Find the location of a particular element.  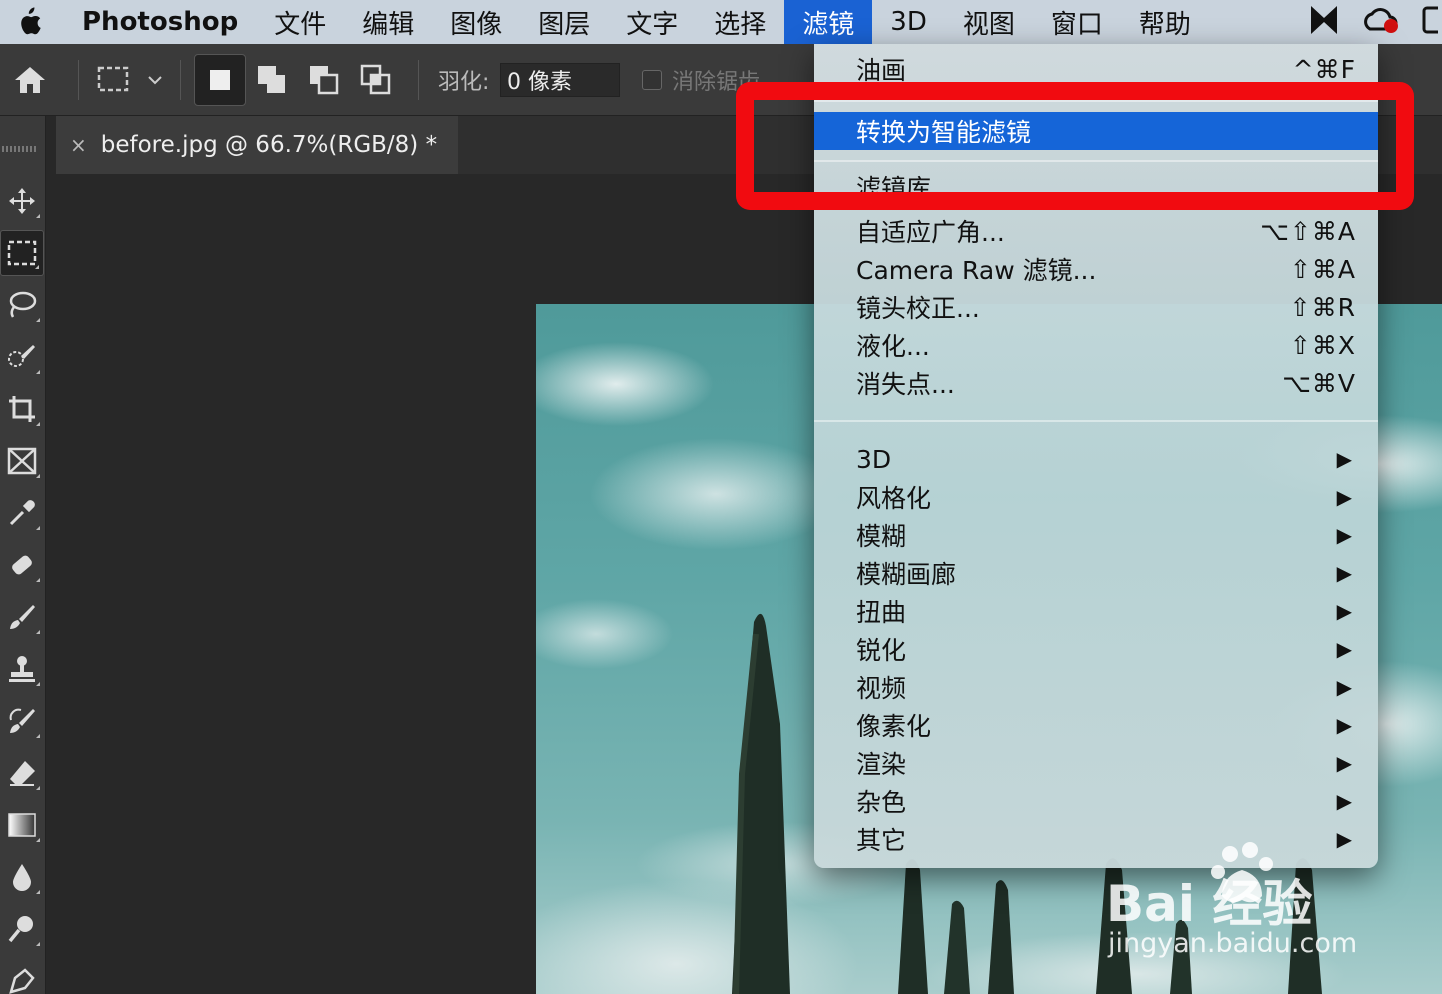

baidu-jingyan-watermark: Bai 经验 jingyan.baidu.com is located at coordinates (1256, 905).